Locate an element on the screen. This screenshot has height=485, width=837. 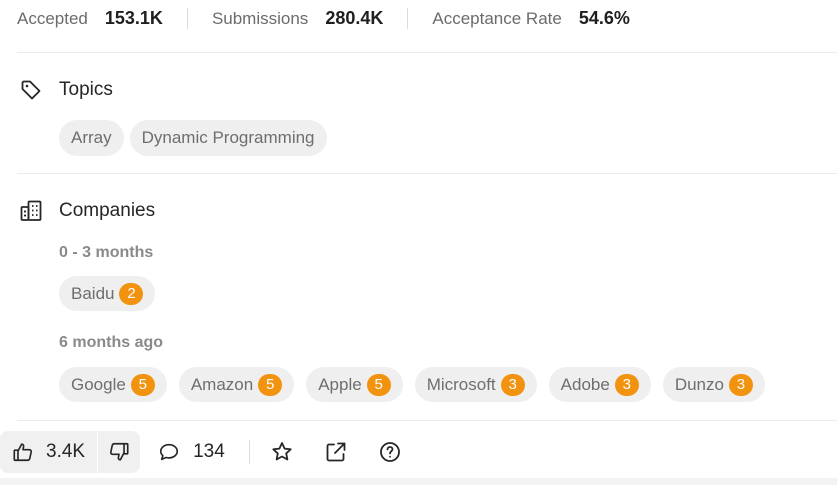
company-chip-dunzo: Dunzo 3 is located at coordinates (713, 384).